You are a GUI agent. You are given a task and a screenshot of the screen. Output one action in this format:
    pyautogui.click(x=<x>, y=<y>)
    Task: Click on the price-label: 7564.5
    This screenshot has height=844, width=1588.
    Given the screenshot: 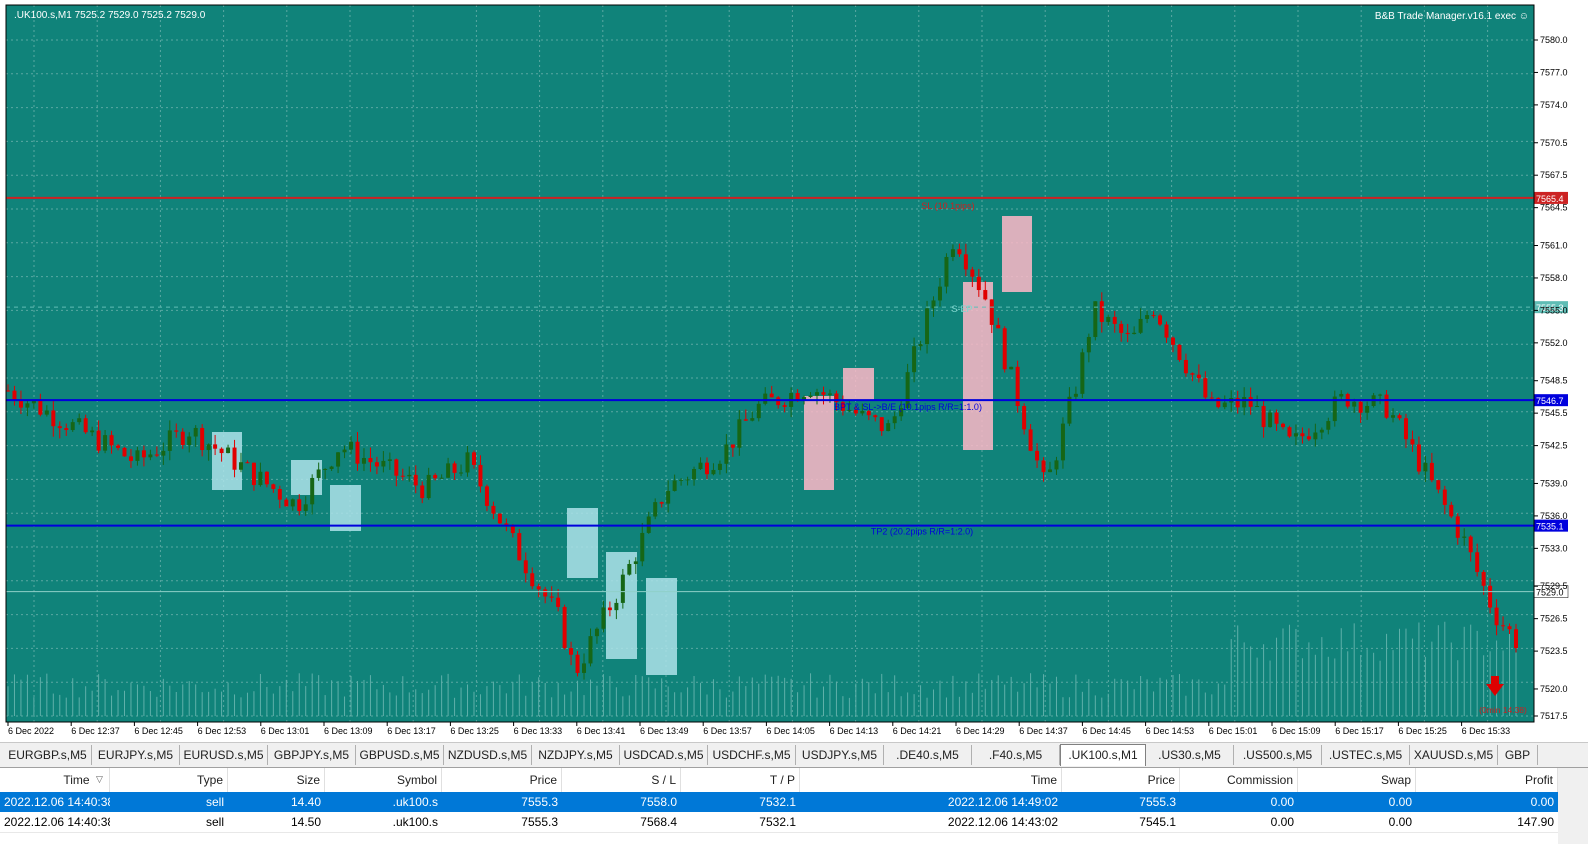 What is the action you would take?
    pyautogui.click(x=1554, y=208)
    